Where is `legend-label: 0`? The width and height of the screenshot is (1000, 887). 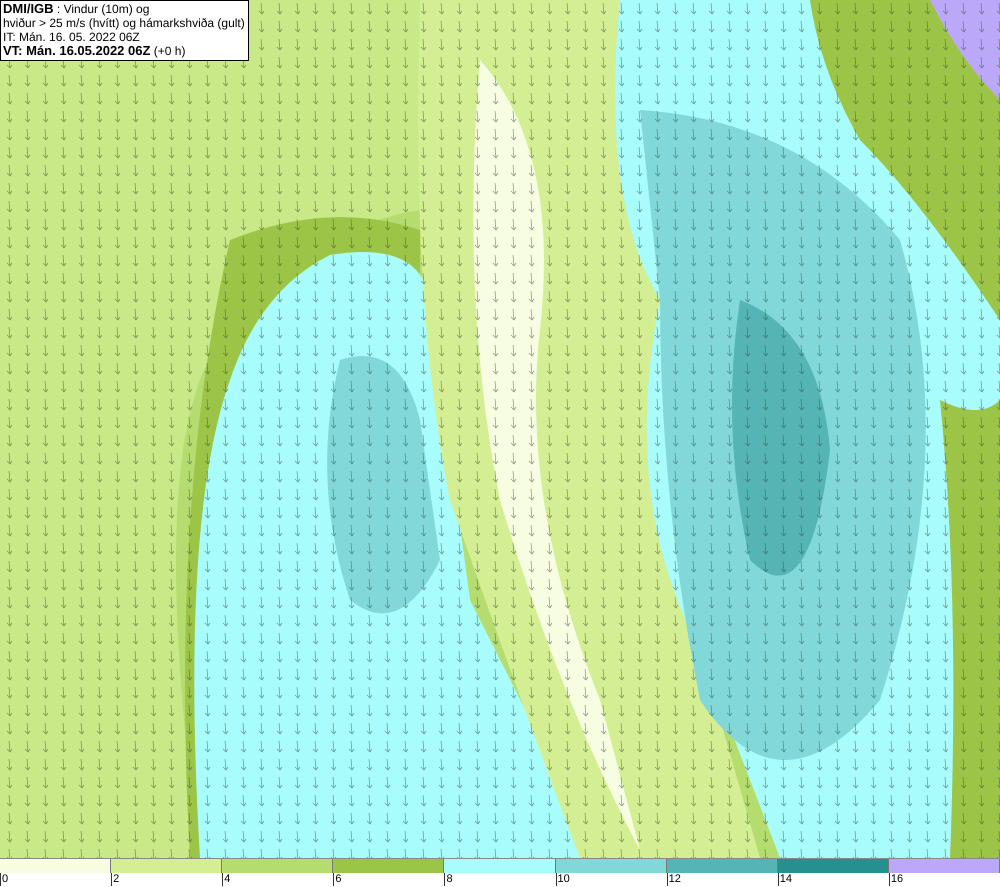
legend-label: 0 is located at coordinates (4, 879).